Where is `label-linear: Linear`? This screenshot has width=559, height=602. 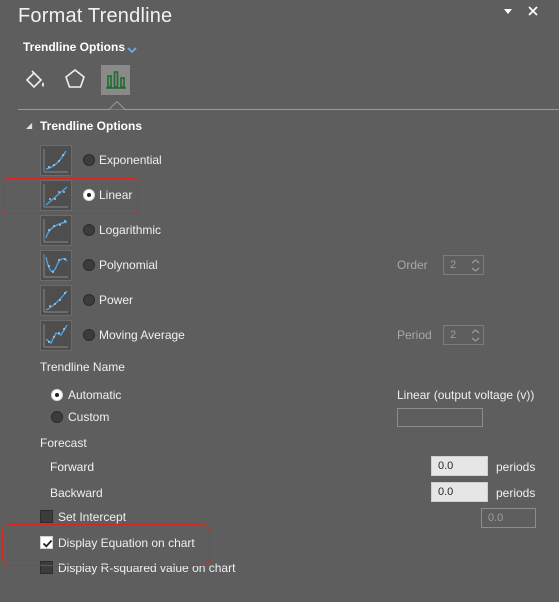 label-linear: Linear is located at coordinates (115, 195).